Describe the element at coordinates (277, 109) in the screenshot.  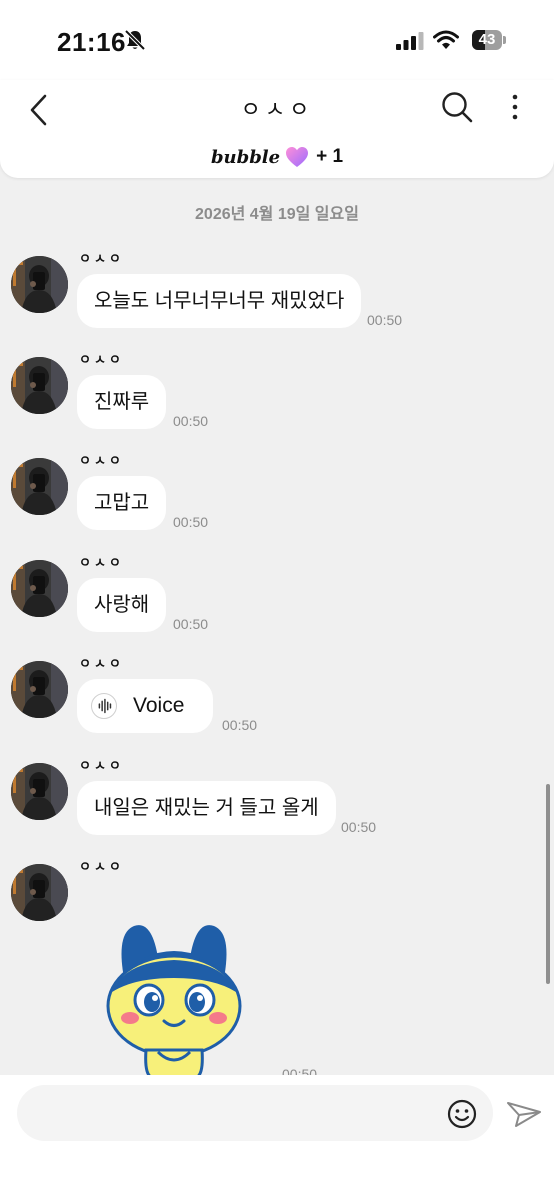
I see `chat-title: ㅇㅅㅇ` at that location.